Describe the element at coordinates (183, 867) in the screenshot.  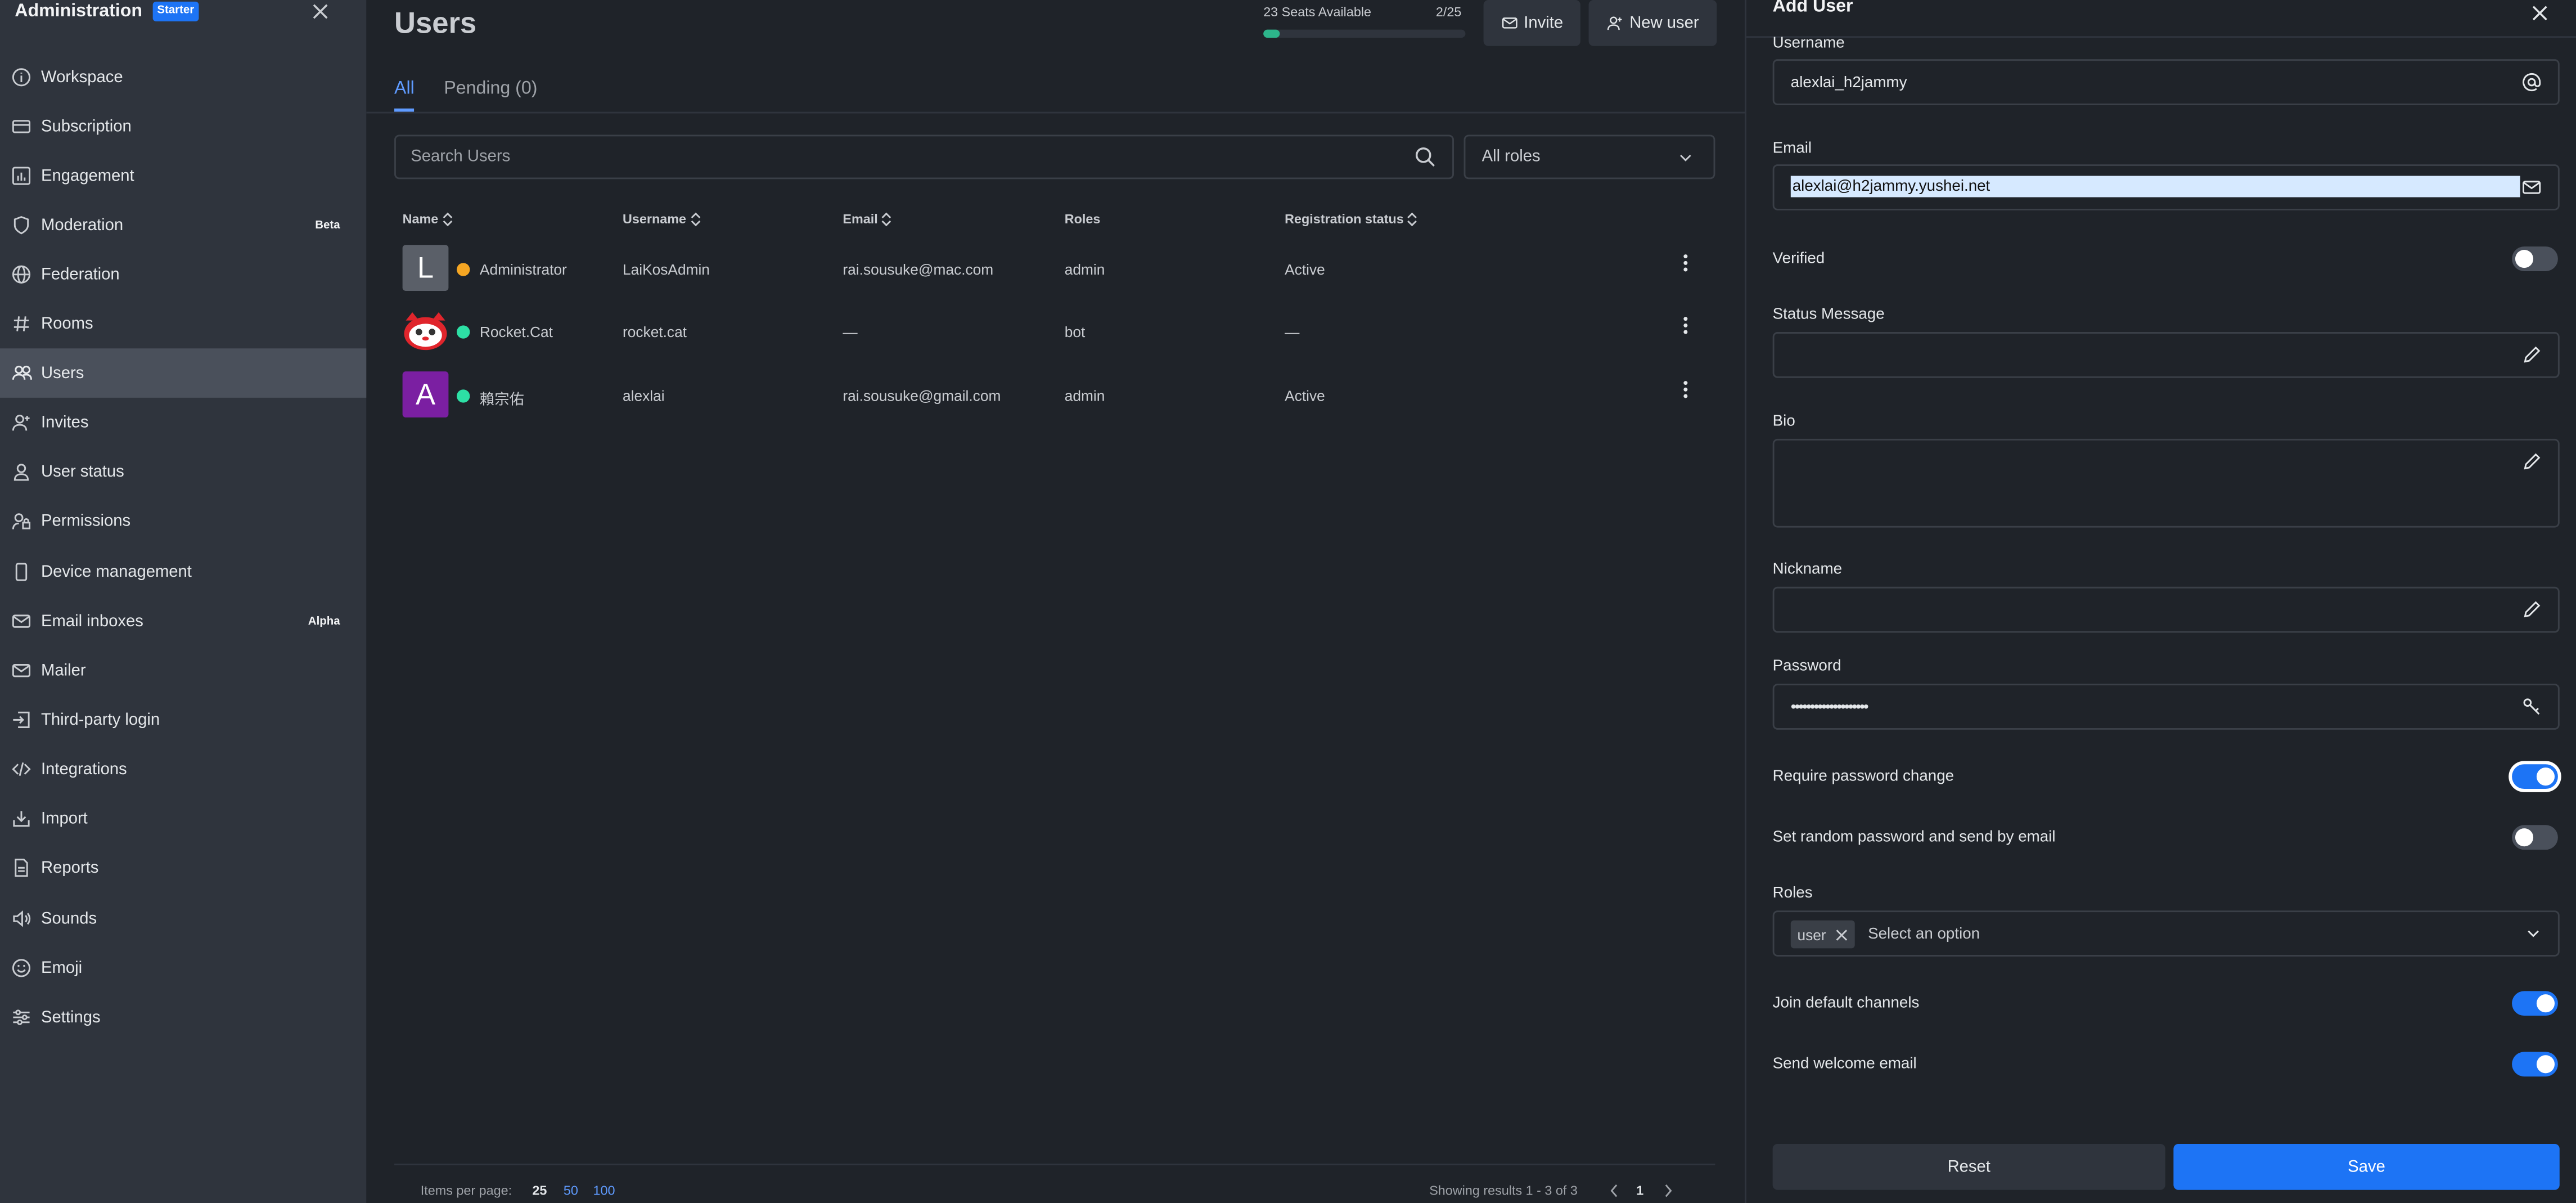
I see `sidebar-item-reports: Reports` at that location.